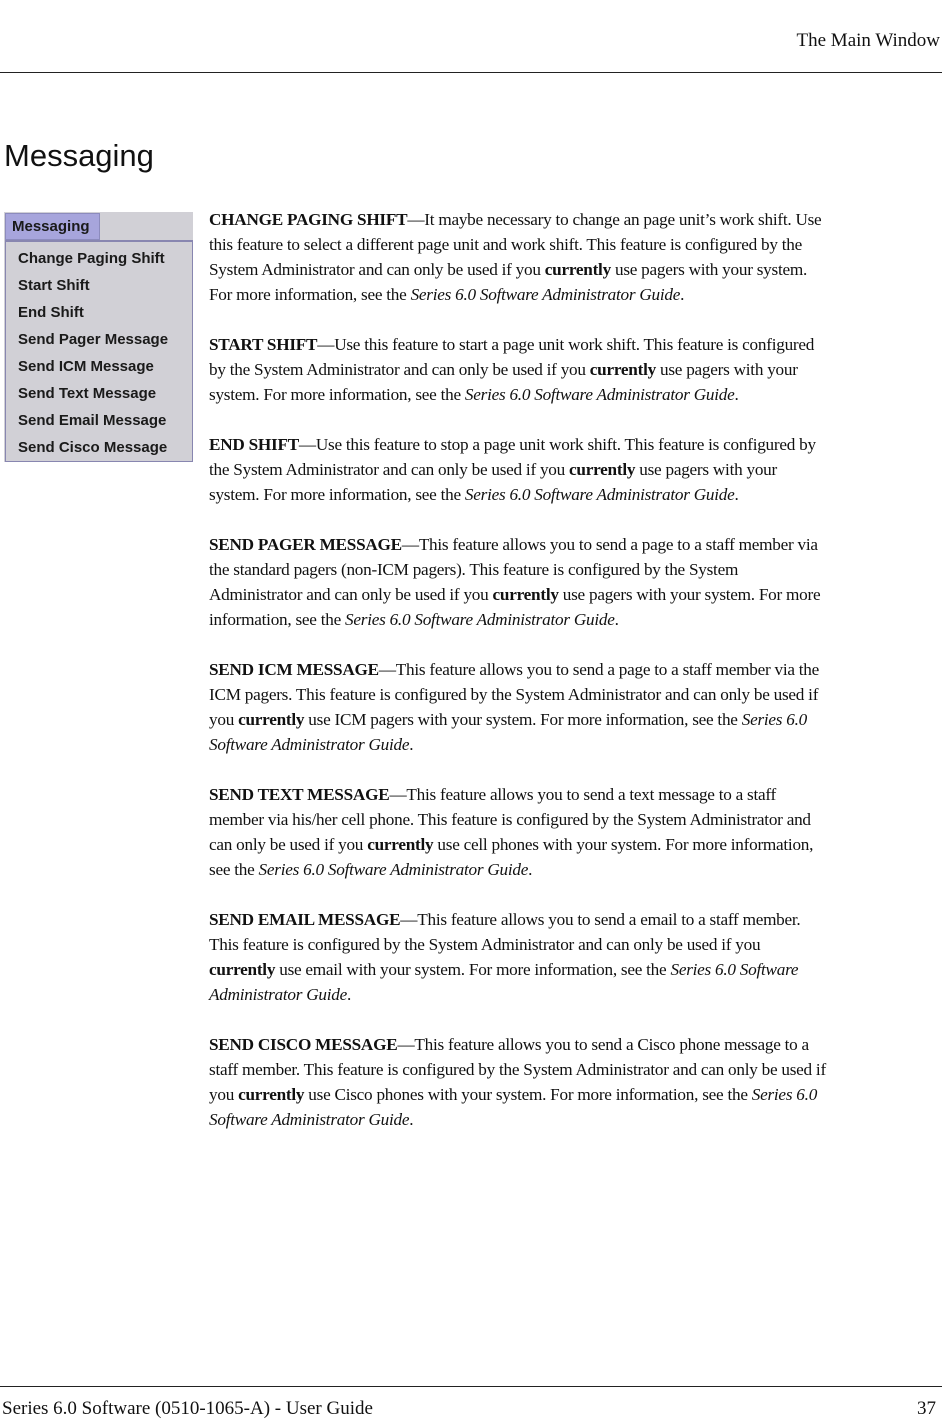  Describe the element at coordinates (308, 219) in the screenshot. I see `feature-term: CHANGE PAGING SHIFT` at that location.